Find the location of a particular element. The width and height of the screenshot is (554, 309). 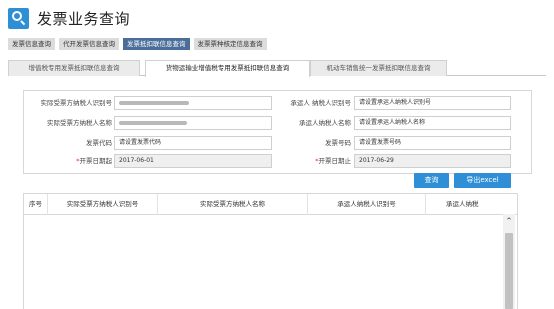

invoice-code-label: 发票代码 is located at coordinates (99, 143).